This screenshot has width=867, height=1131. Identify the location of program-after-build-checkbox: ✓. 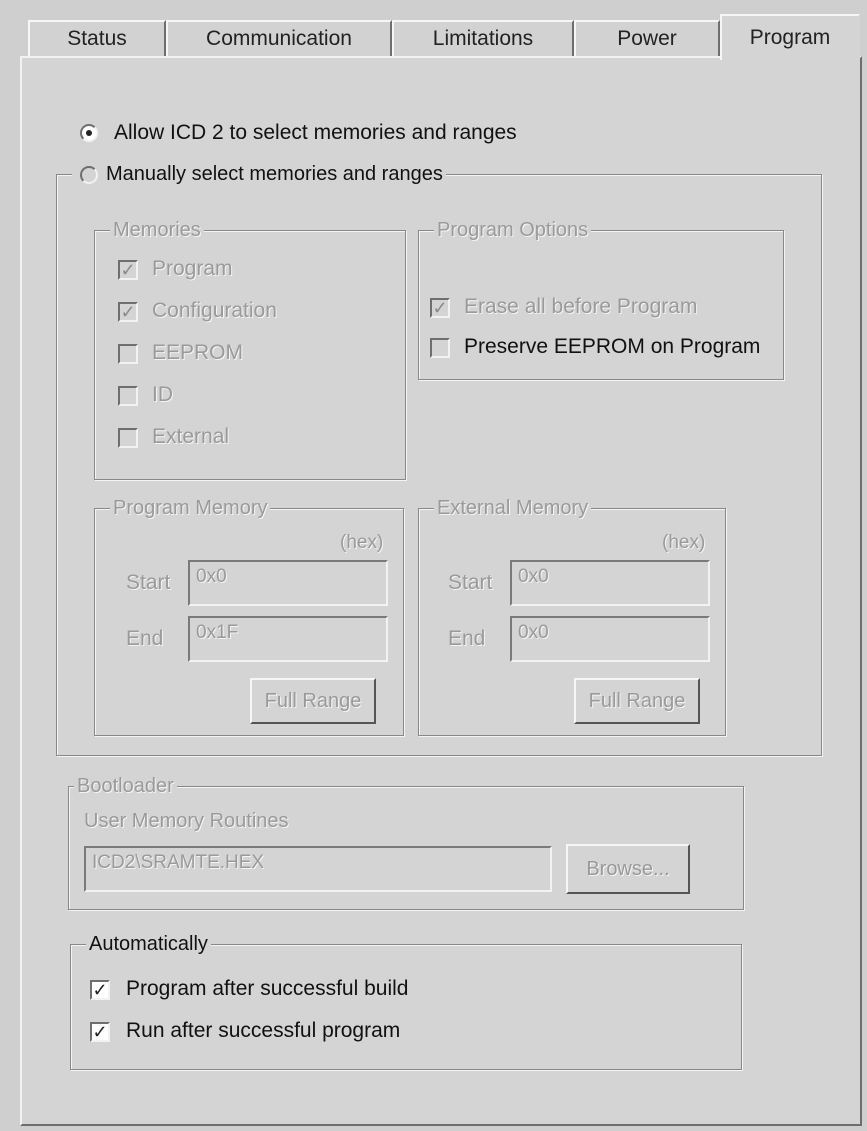
(100, 990).